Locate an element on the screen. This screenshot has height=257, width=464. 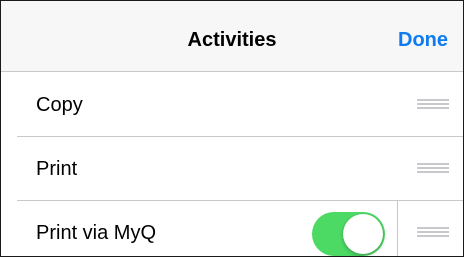
divider is located at coordinates (397, 228).